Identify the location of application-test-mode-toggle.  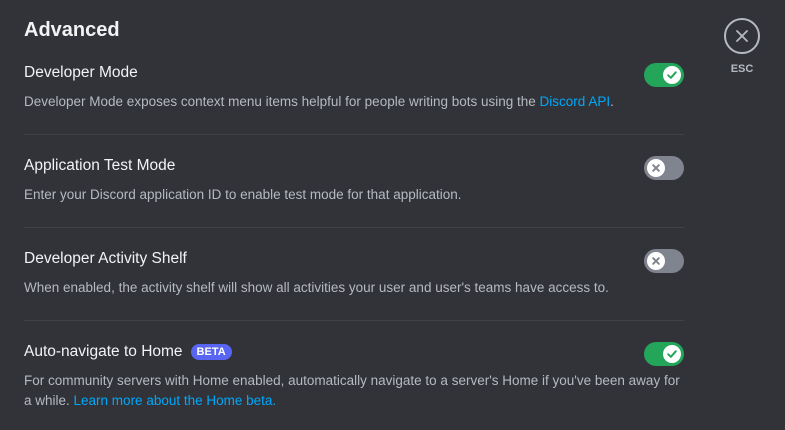
(664, 168).